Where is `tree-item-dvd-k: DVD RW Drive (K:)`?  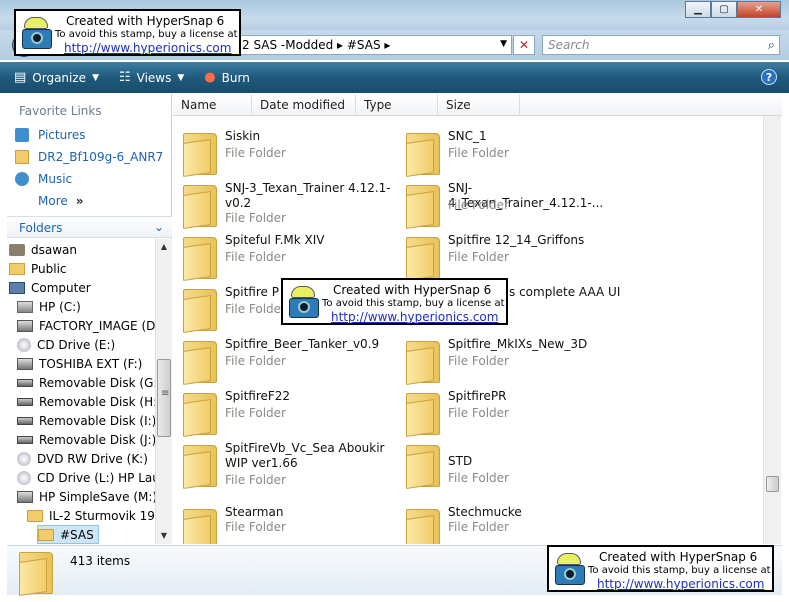
tree-item-dvd-k: DVD RW Drive (K:) is located at coordinates (82, 458).